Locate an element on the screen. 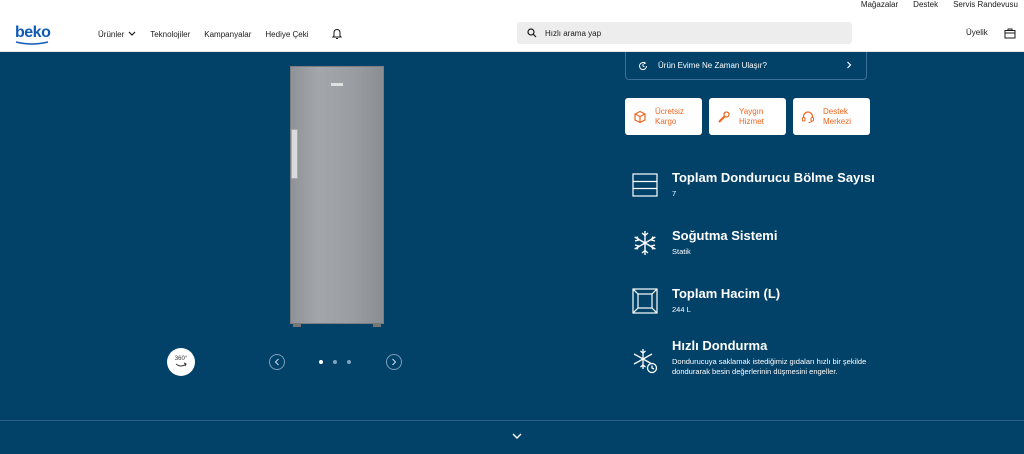 This screenshot has height=454, width=1024. search-bar is located at coordinates (684, 33).